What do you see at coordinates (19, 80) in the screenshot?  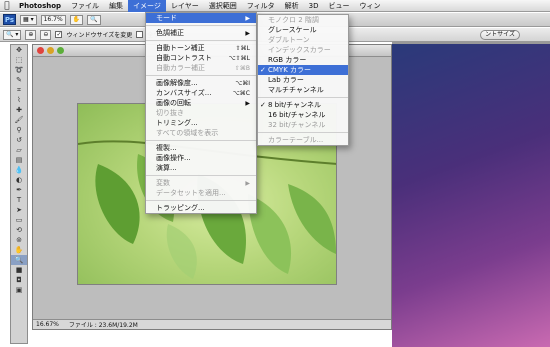 I see `quick-select-tool-icon: ✎` at bounding box center [19, 80].